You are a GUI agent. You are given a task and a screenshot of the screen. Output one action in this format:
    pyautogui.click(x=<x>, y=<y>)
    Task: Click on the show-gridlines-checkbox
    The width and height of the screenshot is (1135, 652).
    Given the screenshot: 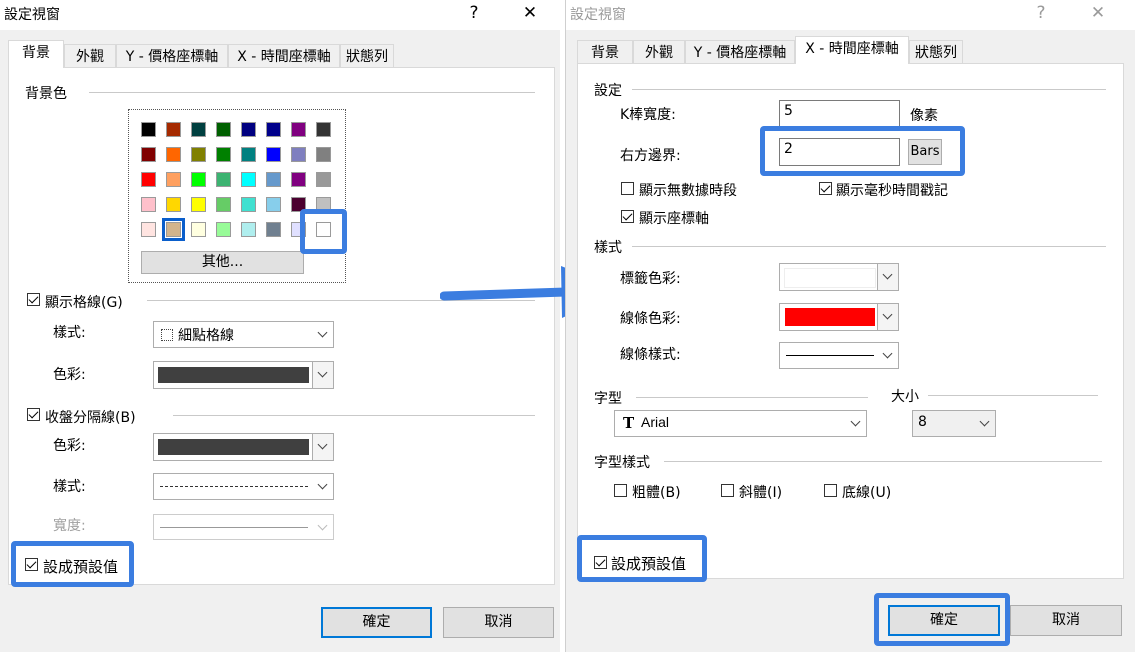 What is the action you would take?
    pyautogui.click(x=33, y=299)
    